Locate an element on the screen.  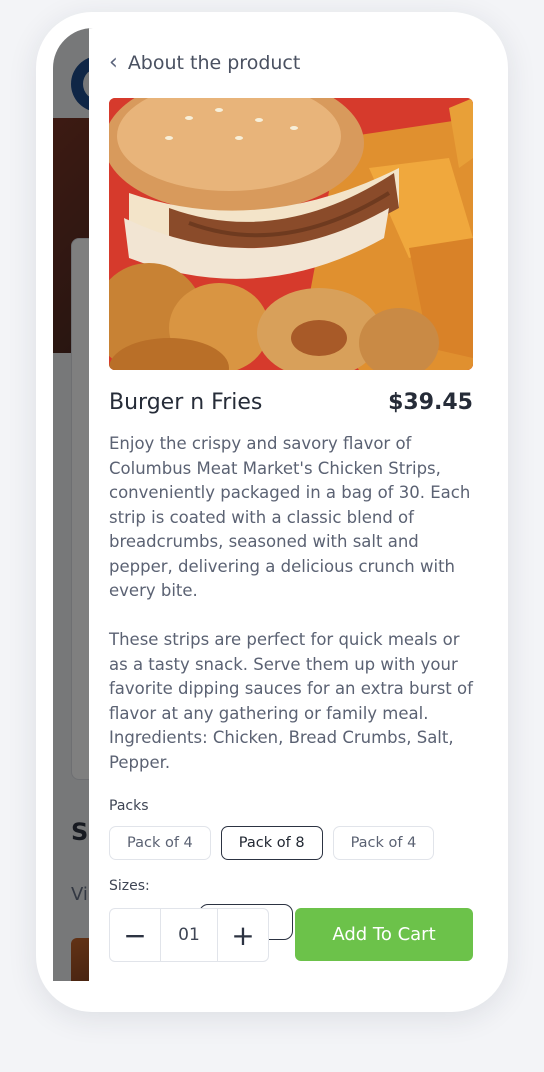
packs-options: Pack of 4 Pack of 8 Pack of 4 is located at coordinates (272, 843).